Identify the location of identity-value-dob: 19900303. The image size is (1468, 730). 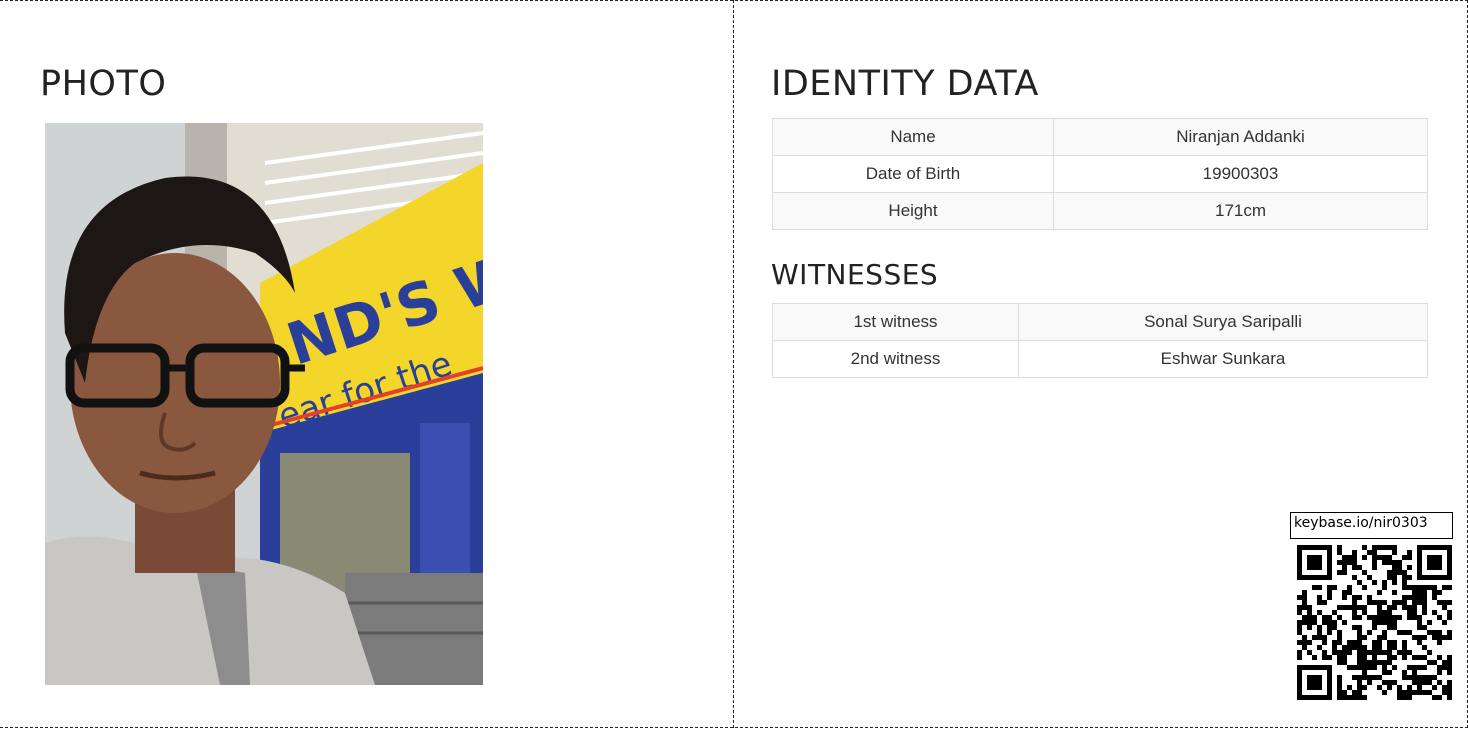
(1240, 174).